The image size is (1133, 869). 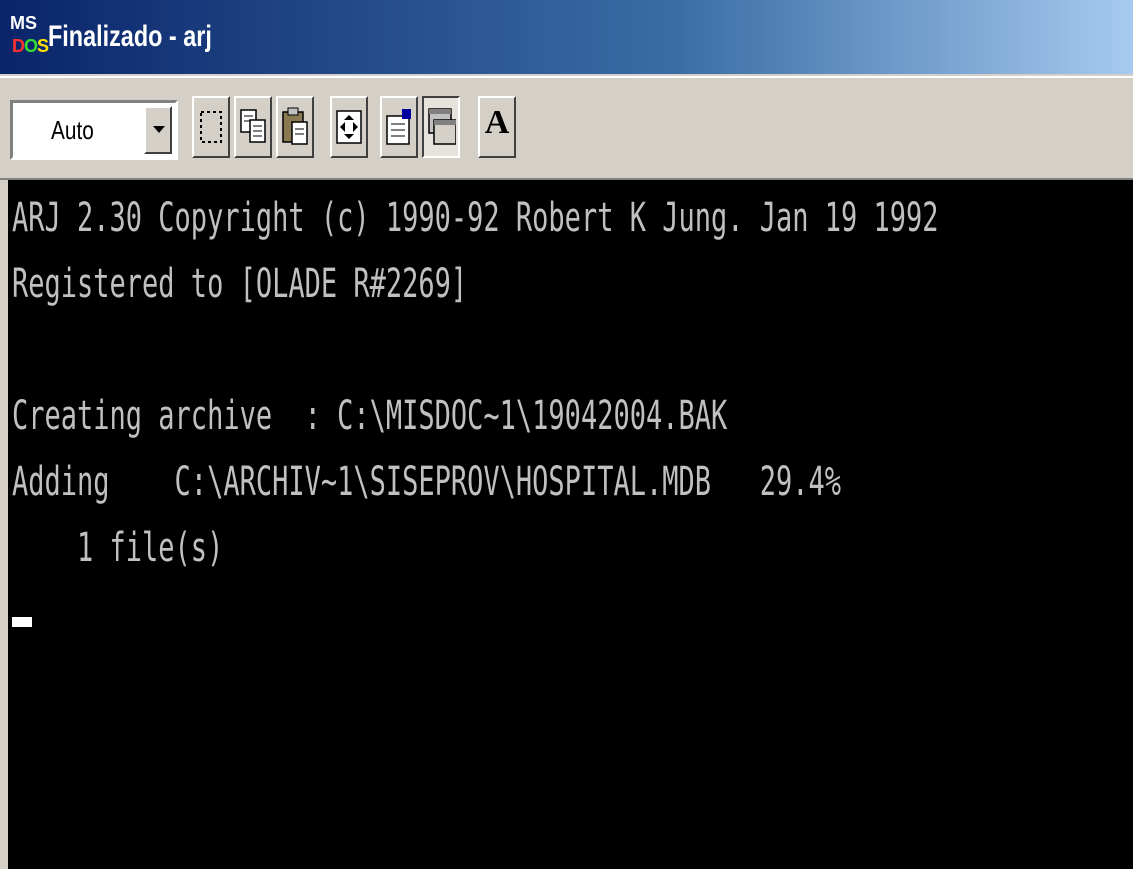 I want to click on ms-dos-icon: MS DOS, so click(x=29, y=37).